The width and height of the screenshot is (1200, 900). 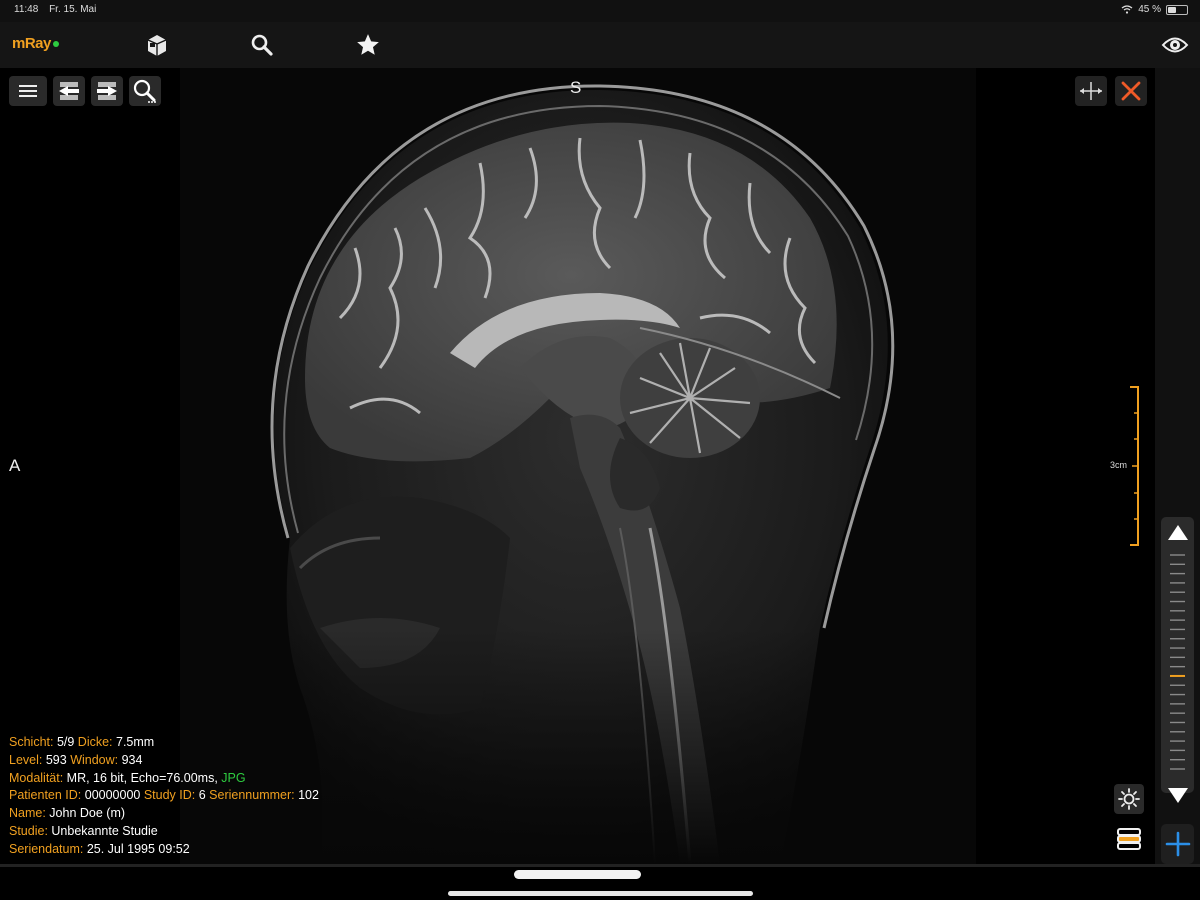 What do you see at coordinates (96, 759) in the screenshot?
I see `window-label: Window:` at bounding box center [96, 759].